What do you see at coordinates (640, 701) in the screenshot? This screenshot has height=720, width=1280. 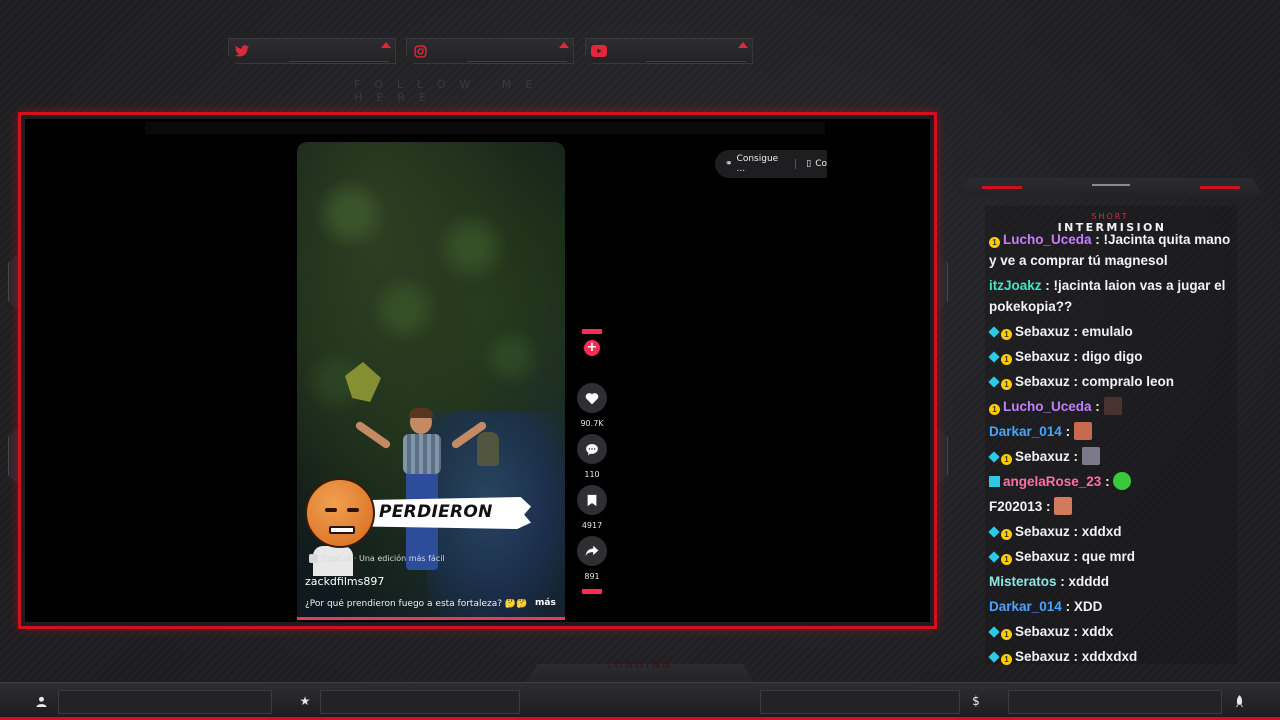 I see `bottom-bar: ★ $` at bounding box center [640, 701].